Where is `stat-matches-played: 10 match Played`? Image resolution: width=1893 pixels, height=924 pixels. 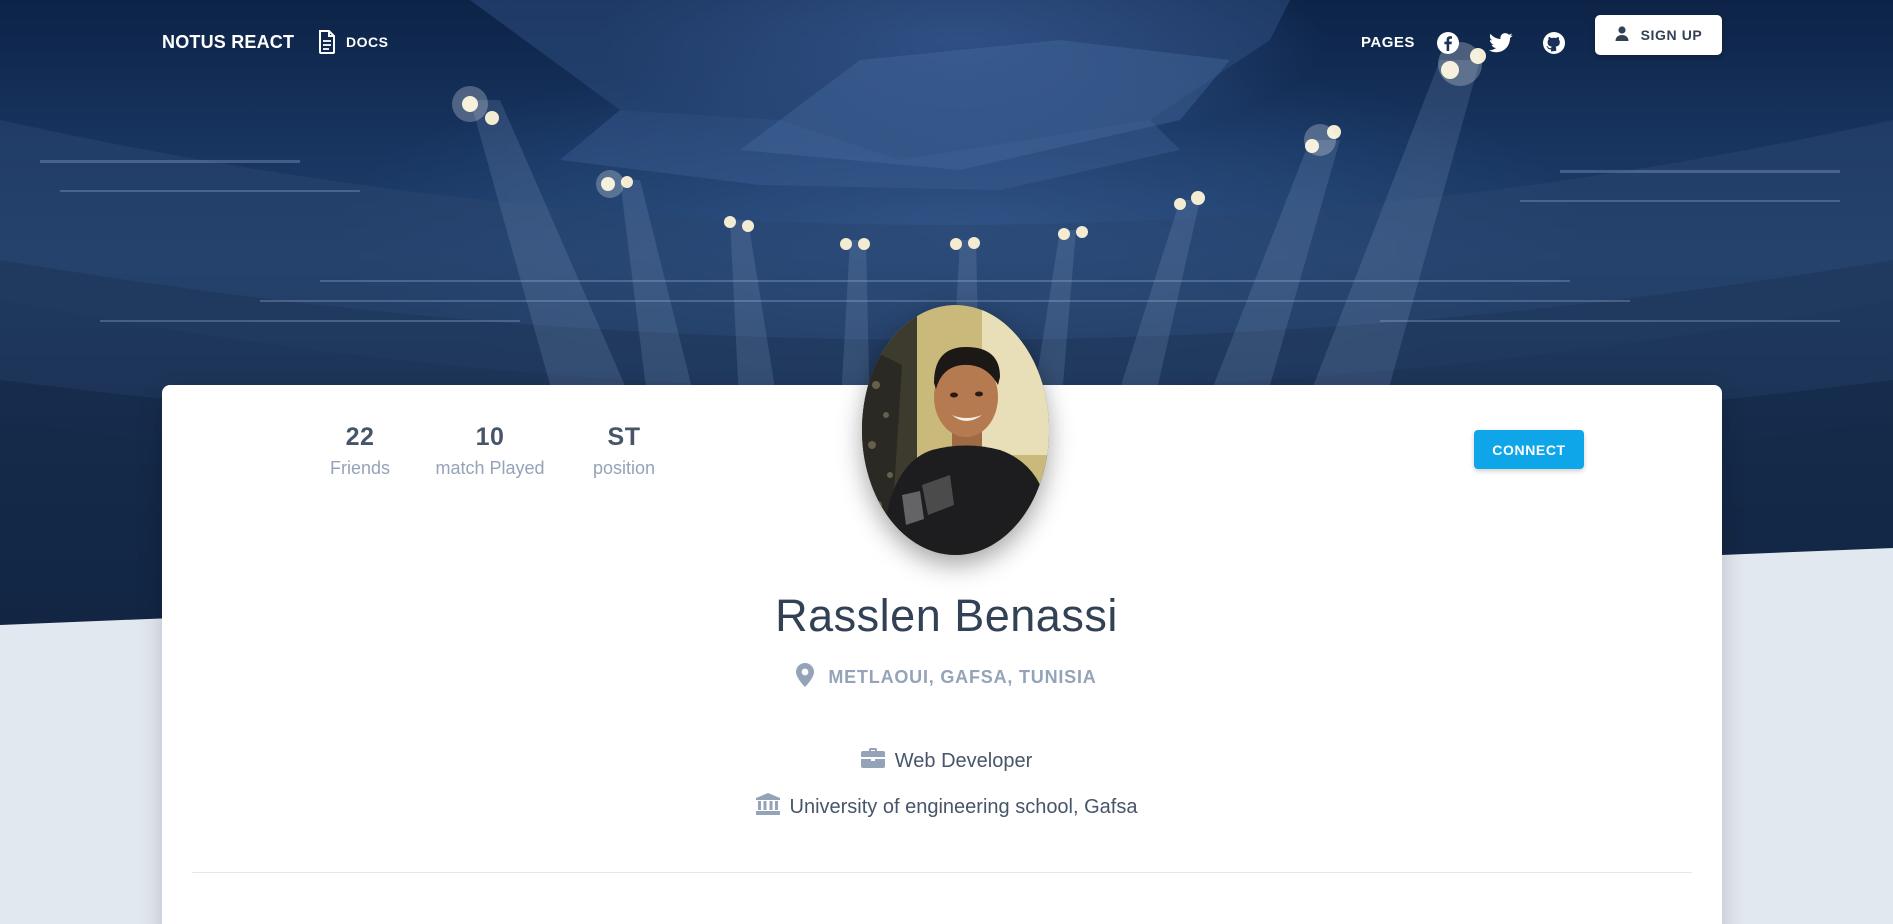 stat-matches-played: 10 match Played is located at coordinates (490, 451).